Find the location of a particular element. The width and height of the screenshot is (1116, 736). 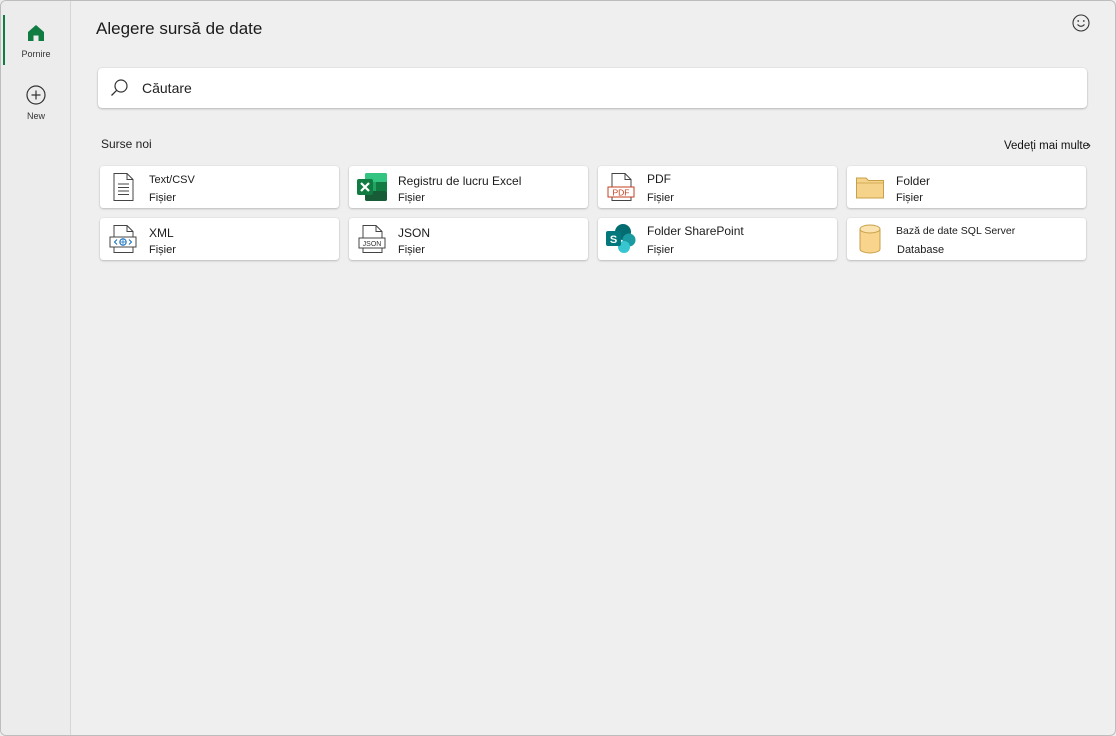

source-card-name: Registru de lucru Excel is located at coordinates (460, 181).